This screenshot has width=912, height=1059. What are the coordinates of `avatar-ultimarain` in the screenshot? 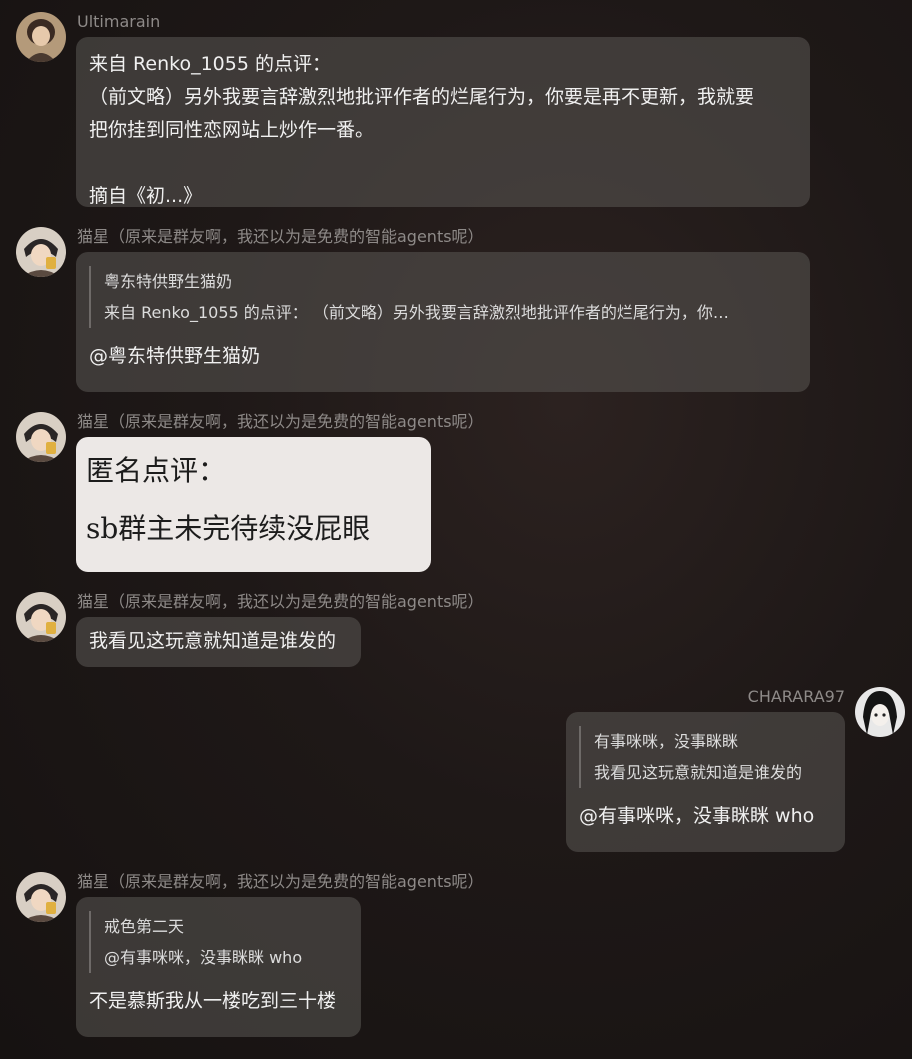 It's located at (41, 37).